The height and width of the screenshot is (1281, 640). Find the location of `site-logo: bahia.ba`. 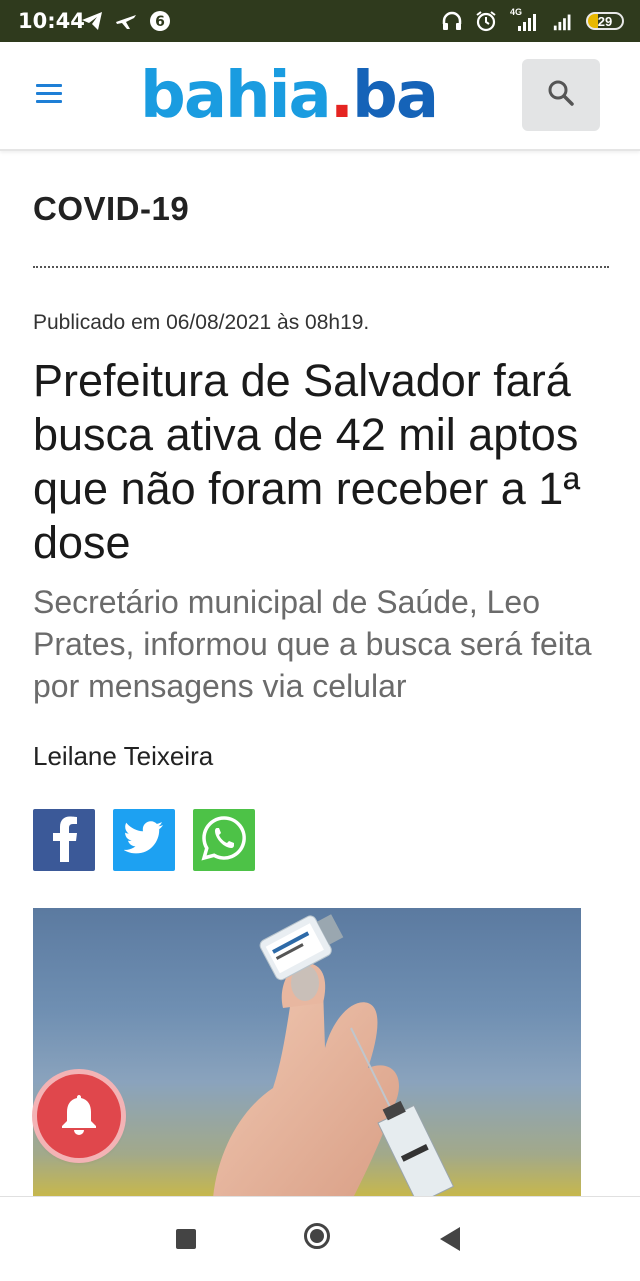

site-logo: bahia.ba is located at coordinates (289, 96).